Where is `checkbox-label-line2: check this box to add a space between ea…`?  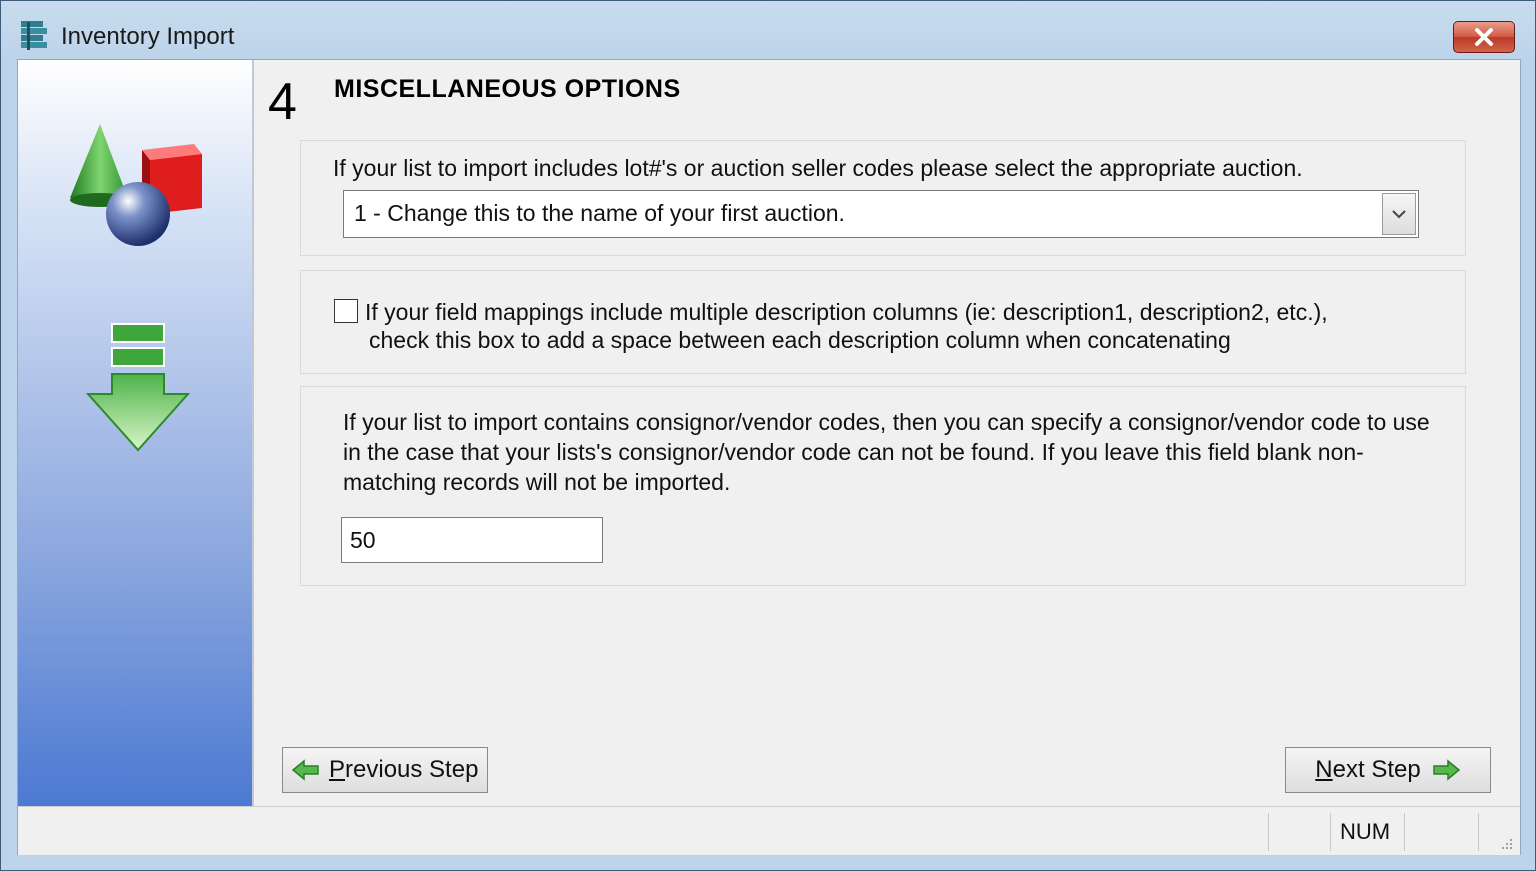 checkbox-label-line2: check this box to add a space between ea… is located at coordinates (800, 340).